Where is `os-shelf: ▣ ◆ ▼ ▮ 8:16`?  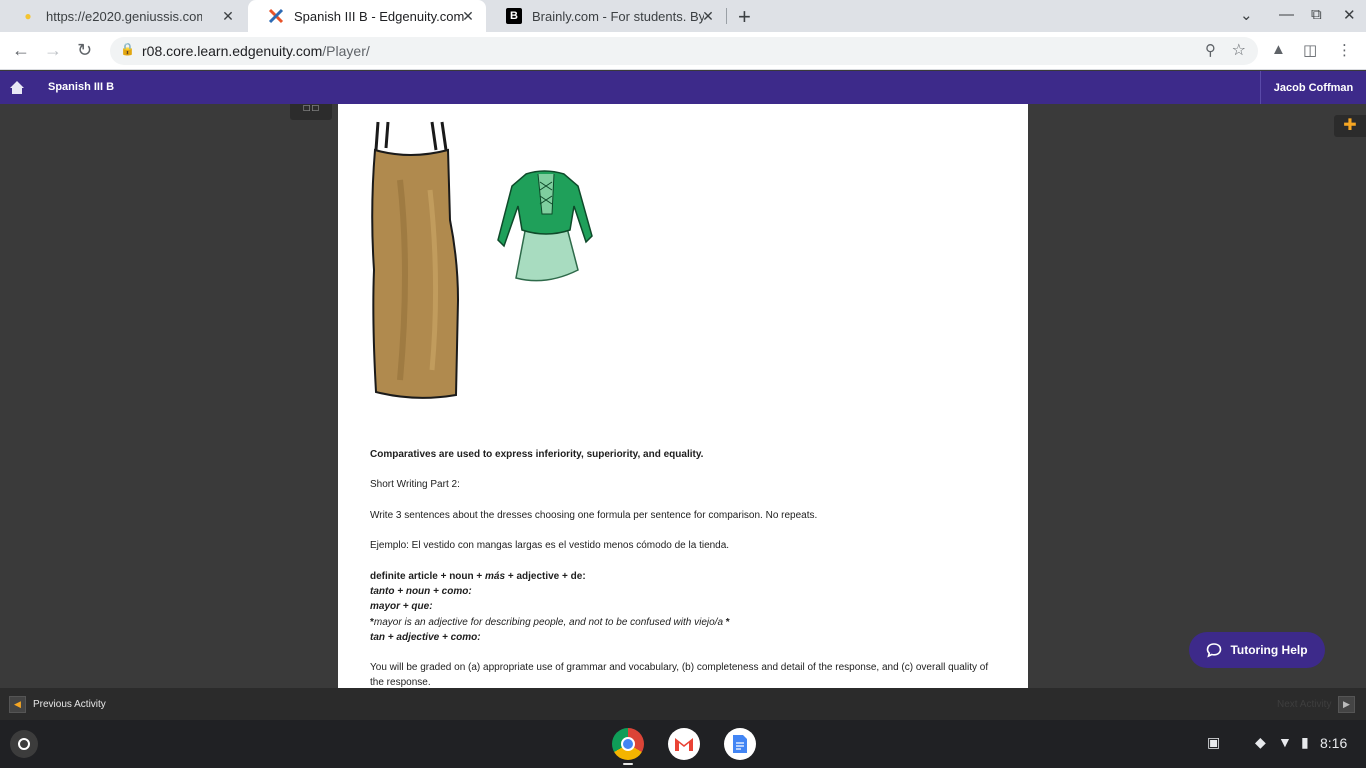
os-shelf: ▣ ◆ ▼ ▮ 8:16 is located at coordinates (683, 744).